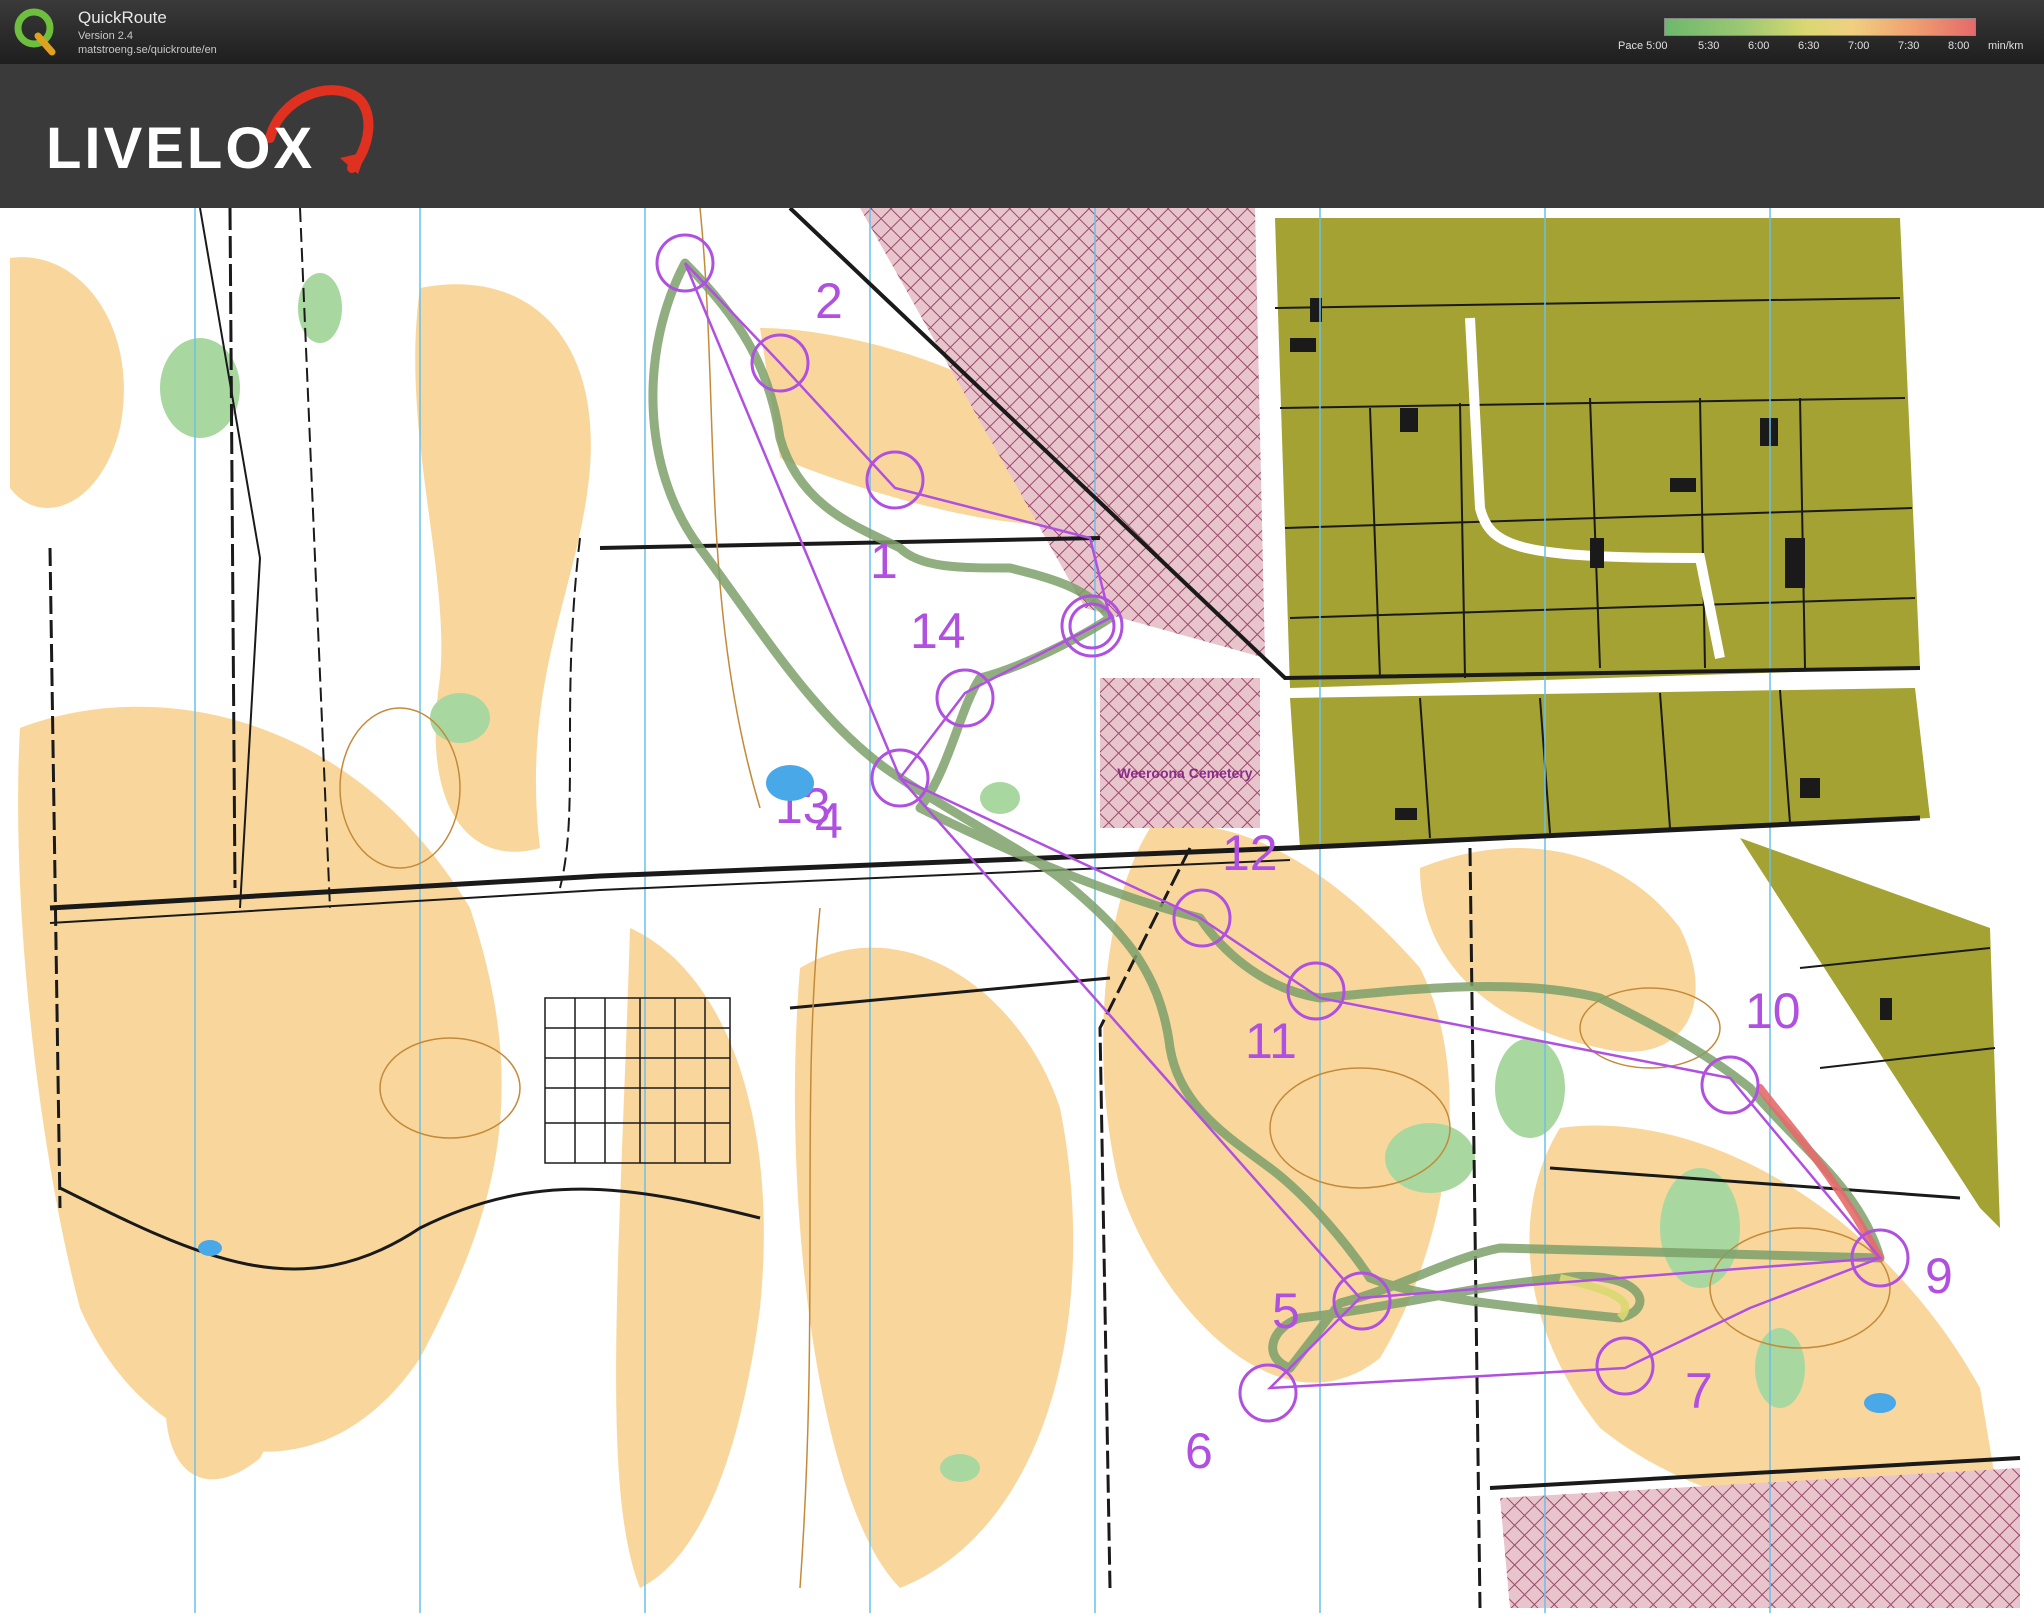 This screenshot has width=2044, height=1618. Describe the element at coordinates (1939, 1276) in the screenshot. I see `control-label: 9` at that location.